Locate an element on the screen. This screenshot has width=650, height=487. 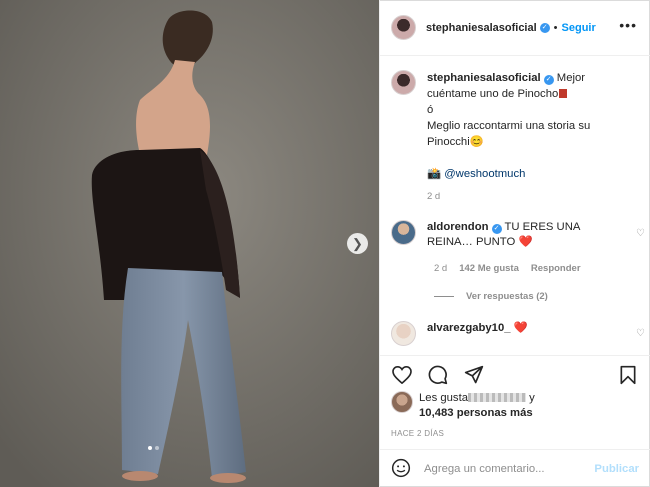
view-replies-button: Ver respuestas (2) is located at coordinates (491, 296).